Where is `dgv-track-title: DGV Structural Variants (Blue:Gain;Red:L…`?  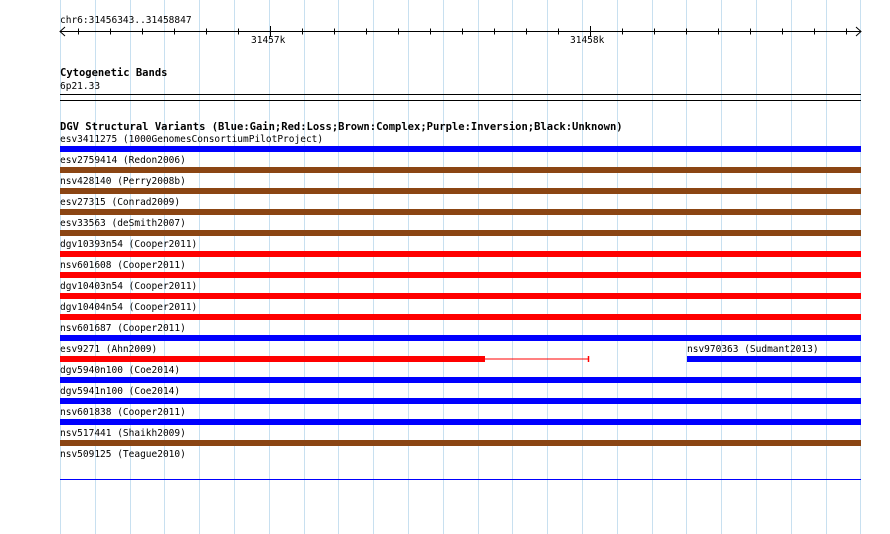
dgv-track-title: DGV Structural Variants (Blue:Gain;Red:L… is located at coordinates (341, 127).